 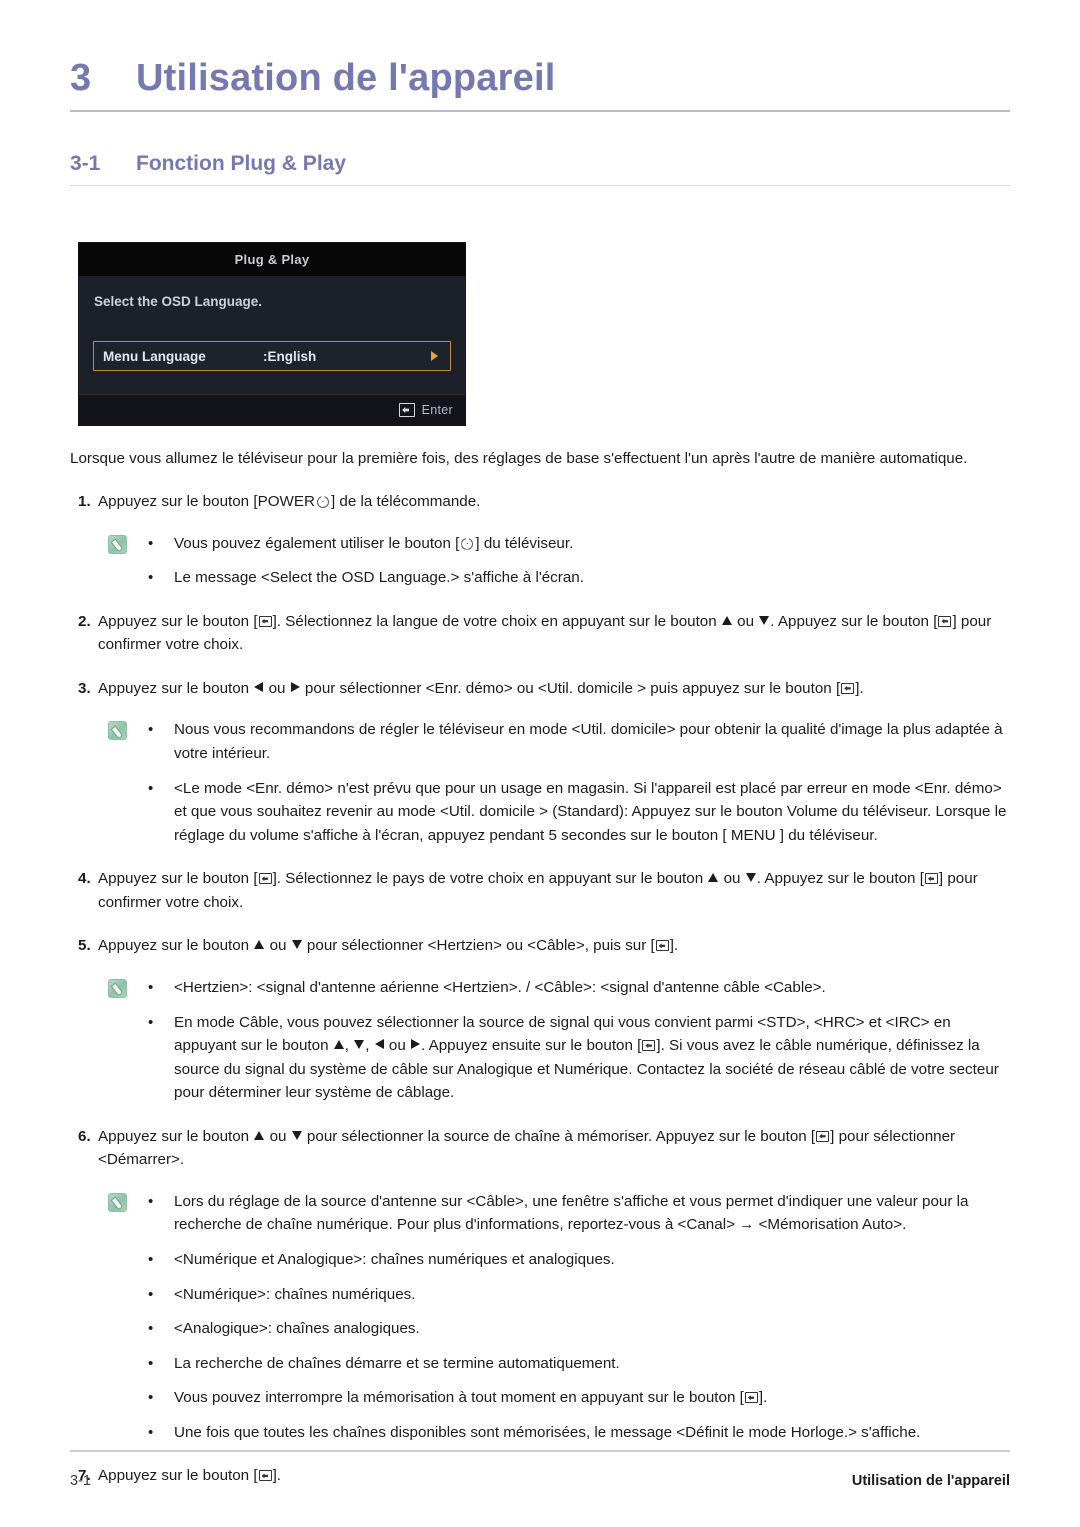 I want to click on power-icon, so click(x=467, y=543).